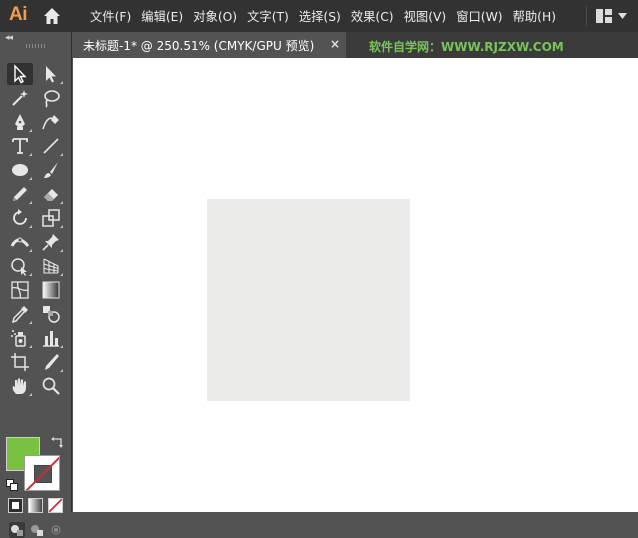  I want to click on paintbrush-tool, so click(51, 170).